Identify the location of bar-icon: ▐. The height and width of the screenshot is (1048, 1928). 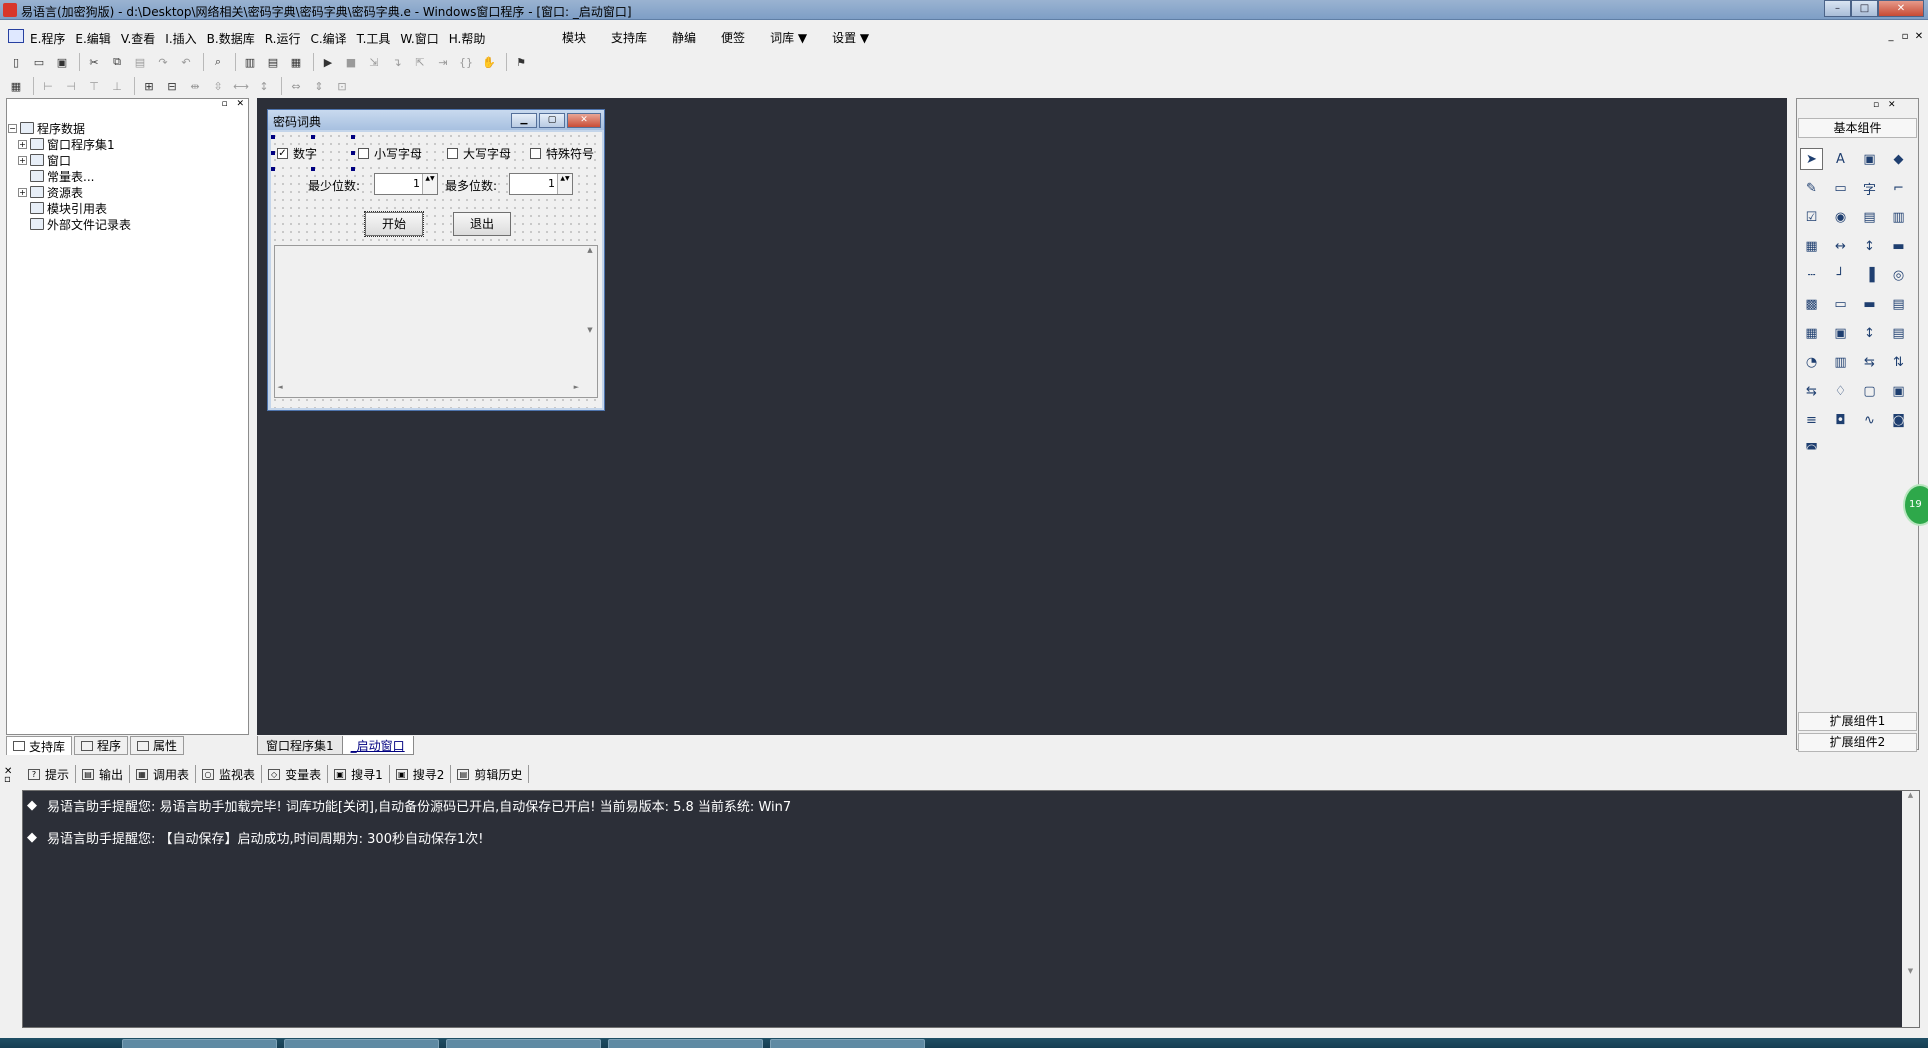
(1869, 275).